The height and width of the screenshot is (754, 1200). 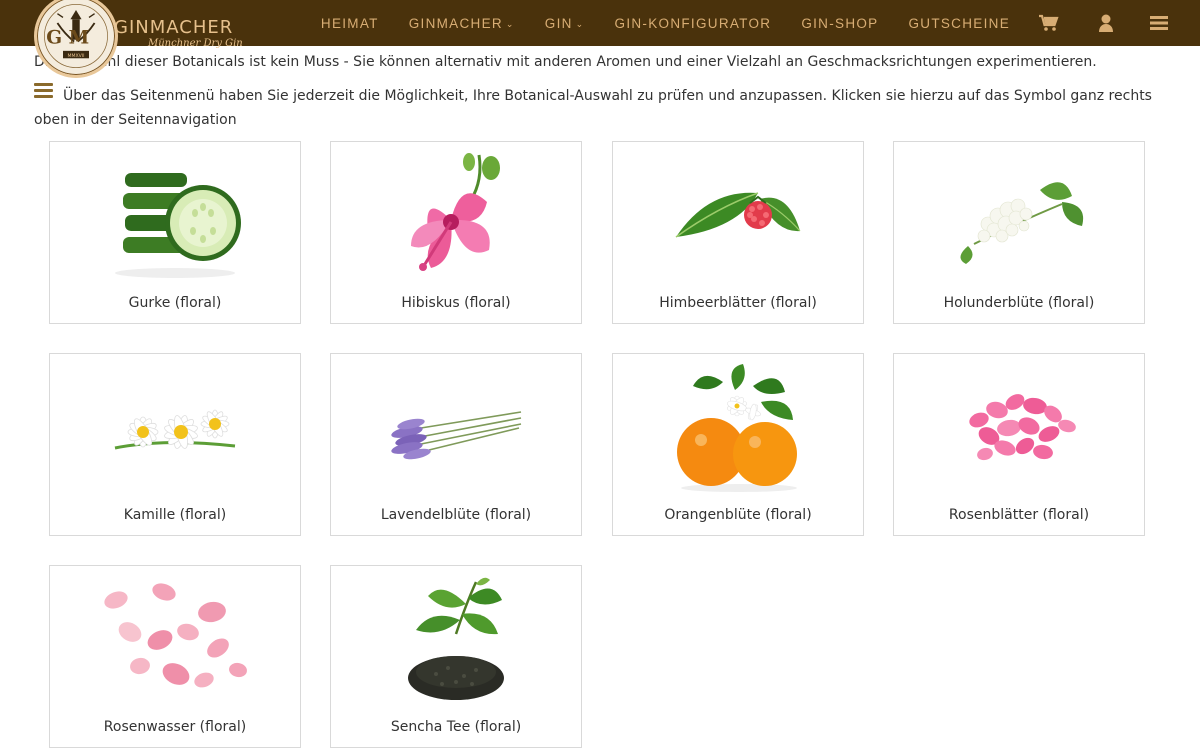 I want to click on botanical-tile-lavendelbluete: Lavendelblüte (floral), so click(x=456, y=444).